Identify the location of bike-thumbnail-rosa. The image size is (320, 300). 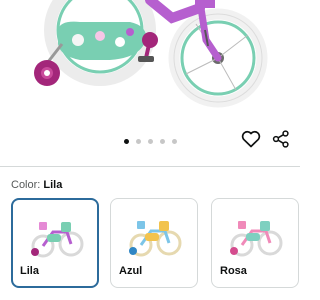
(256, 239).